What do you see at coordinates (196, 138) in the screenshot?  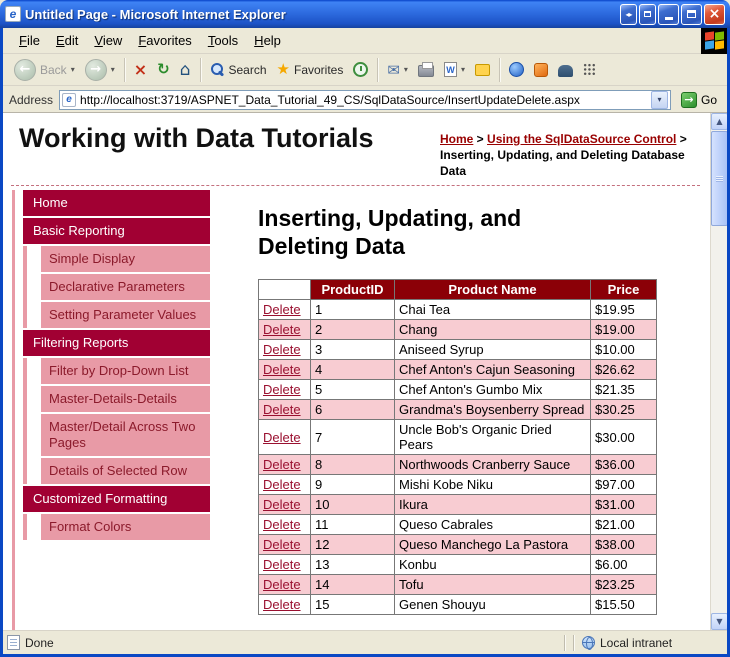 I see `site-title: Working with Data Tutorials` at bounding box center [196, 138].